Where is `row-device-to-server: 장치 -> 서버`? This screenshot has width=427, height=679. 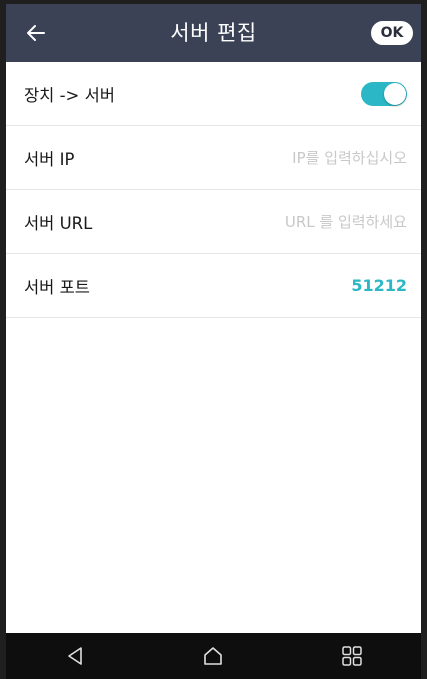 row-device-to-server: 장치 -> 서버 is located at coordinates (213, 94).